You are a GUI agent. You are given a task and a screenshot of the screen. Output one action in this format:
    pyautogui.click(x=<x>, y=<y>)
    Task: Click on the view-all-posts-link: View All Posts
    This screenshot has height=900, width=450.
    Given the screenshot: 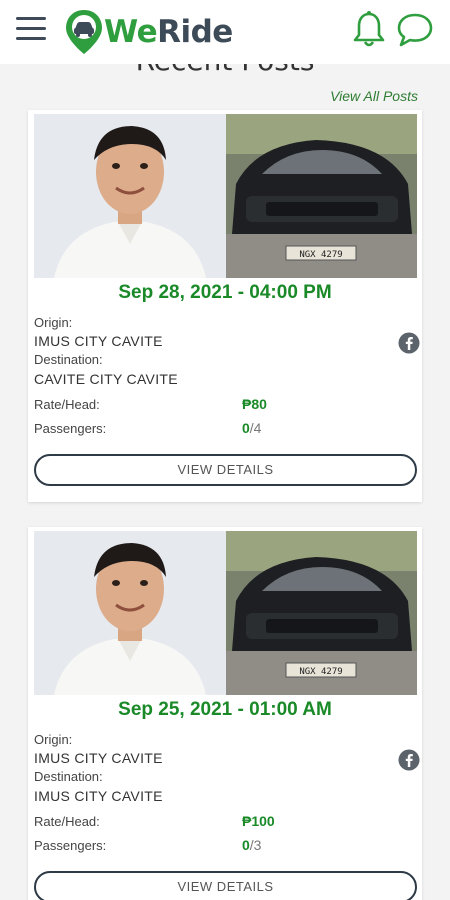 What is the action you would take?
    pyautogui.click(x=374, y=96)
    